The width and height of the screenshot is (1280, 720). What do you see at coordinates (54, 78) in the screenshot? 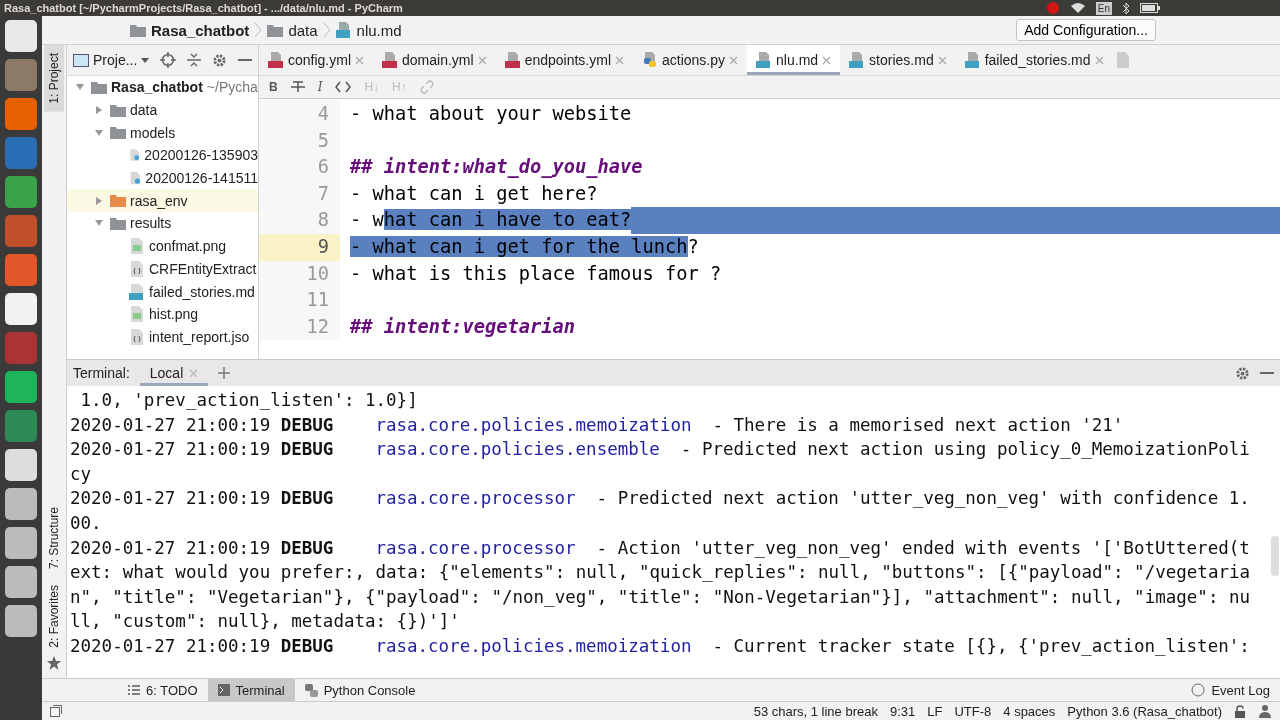
I see `project-tool-tab: 1: Project` at bounding box center [54, 78].